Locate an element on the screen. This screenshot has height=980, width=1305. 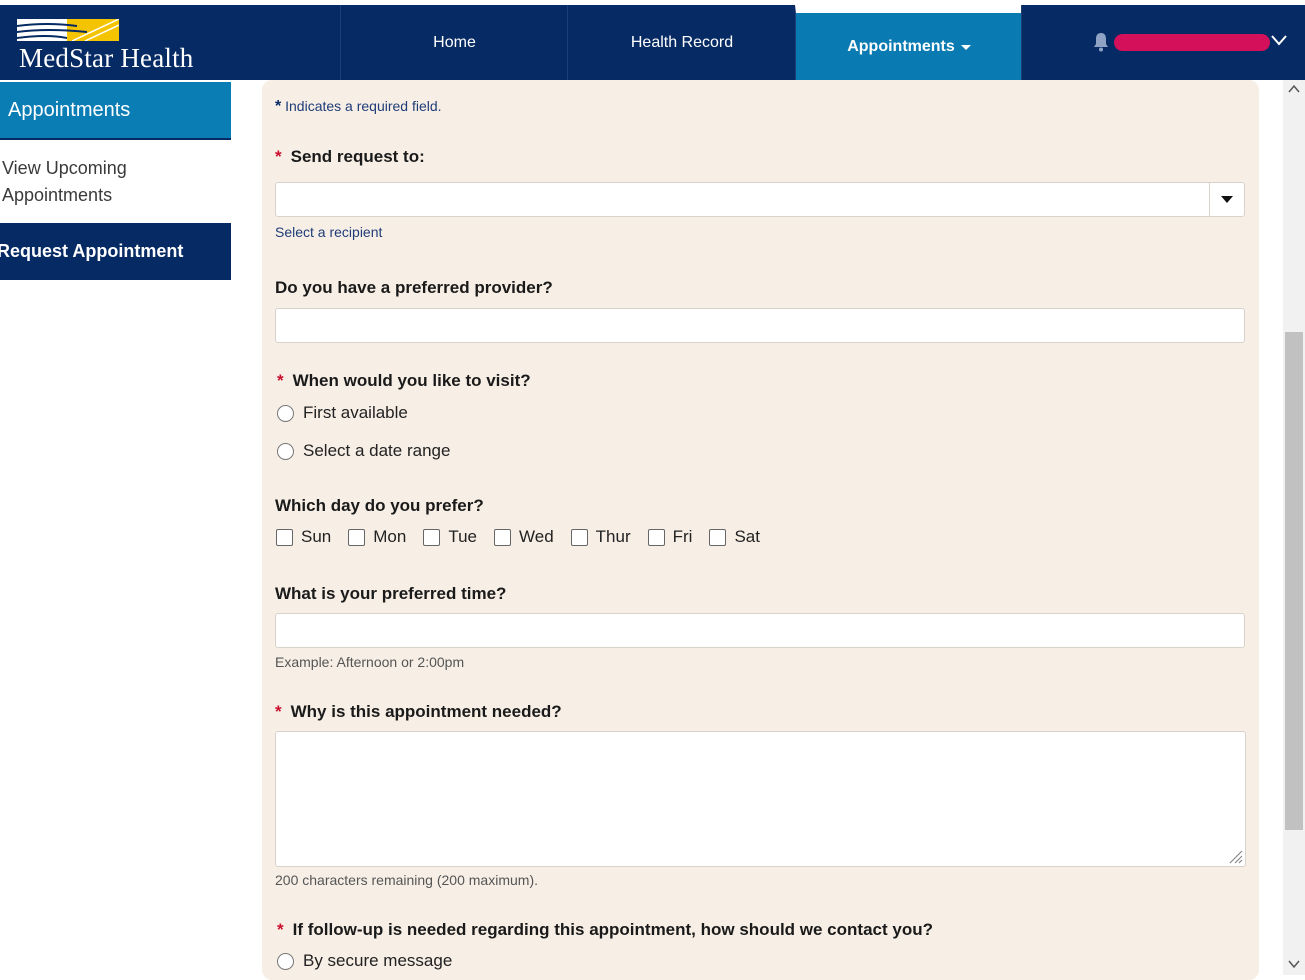
visit-label-text: When would you like to visit? is located at coordinates (411, 380).